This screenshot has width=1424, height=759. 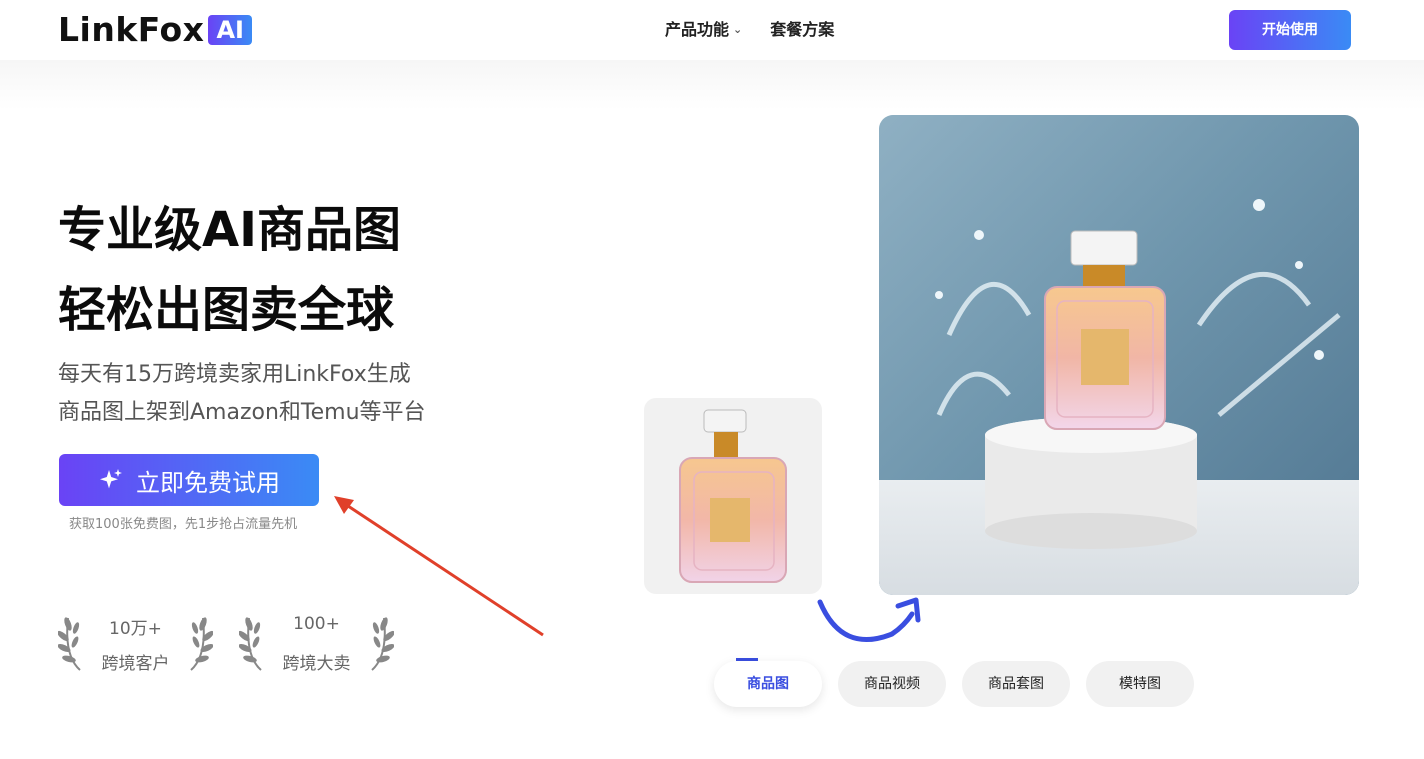 I want to click on headline-line-1: 专业级AI商品图, so click(x=230, y=230).